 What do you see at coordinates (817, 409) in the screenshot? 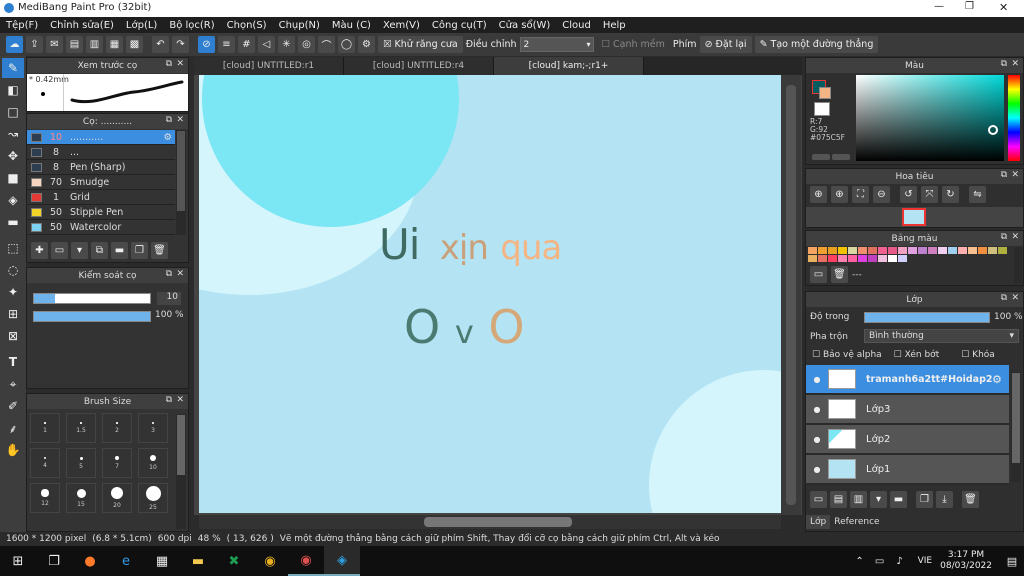
I see `visibility-icon: ●` at bounding box center [817, 409].